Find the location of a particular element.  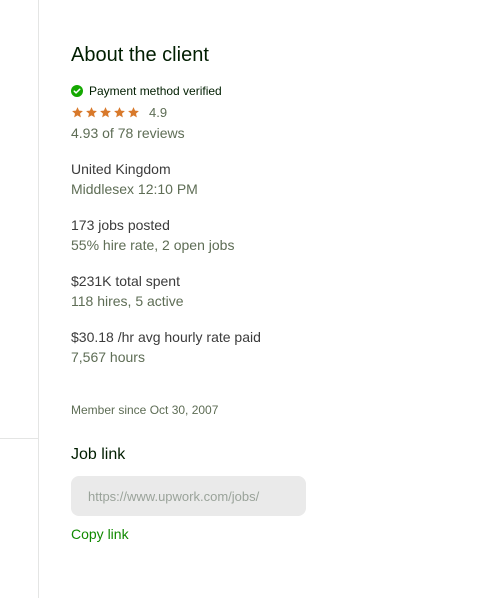

avg-hourly-rate: $30.18 /hr avg hourly rate paid is located at coordinates (166, 337).